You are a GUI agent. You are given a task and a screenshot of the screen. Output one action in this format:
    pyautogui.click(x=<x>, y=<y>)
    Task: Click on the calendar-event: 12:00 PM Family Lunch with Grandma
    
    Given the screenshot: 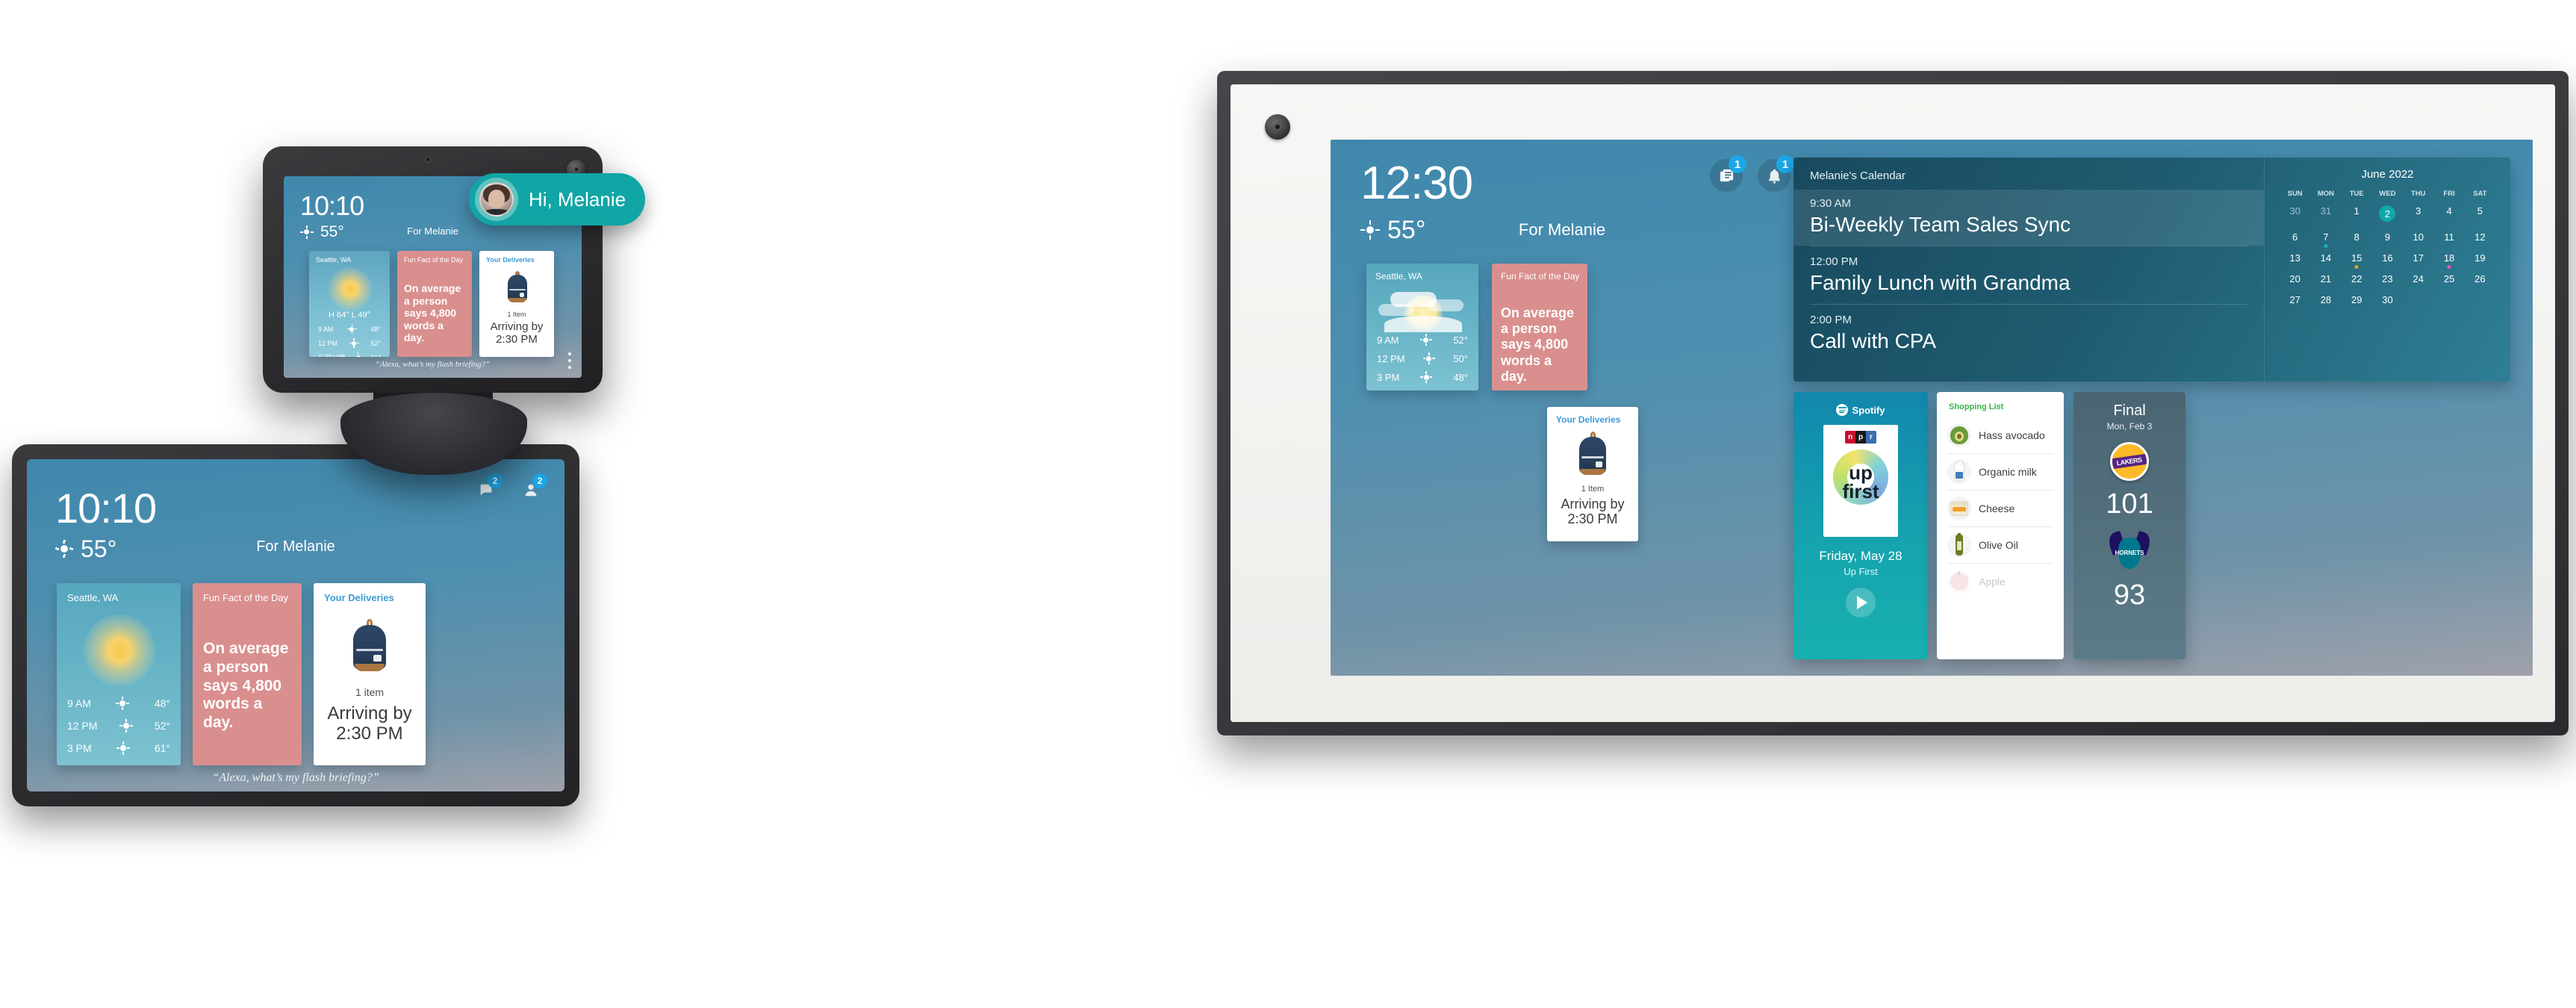 What is the action you would take?
    pyautogui.click(x=2028, y=275)
    